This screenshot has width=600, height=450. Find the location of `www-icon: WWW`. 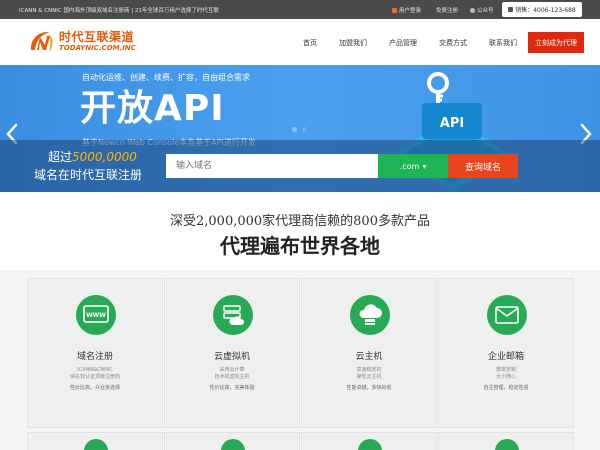

www-icon: WWW is located at coordinates (96, 315).